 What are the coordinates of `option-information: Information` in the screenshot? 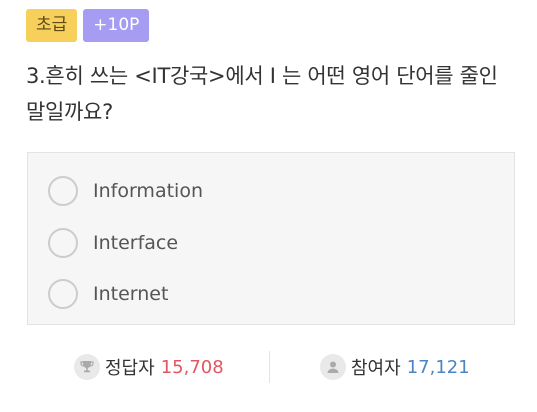 It's located at (125, 191).